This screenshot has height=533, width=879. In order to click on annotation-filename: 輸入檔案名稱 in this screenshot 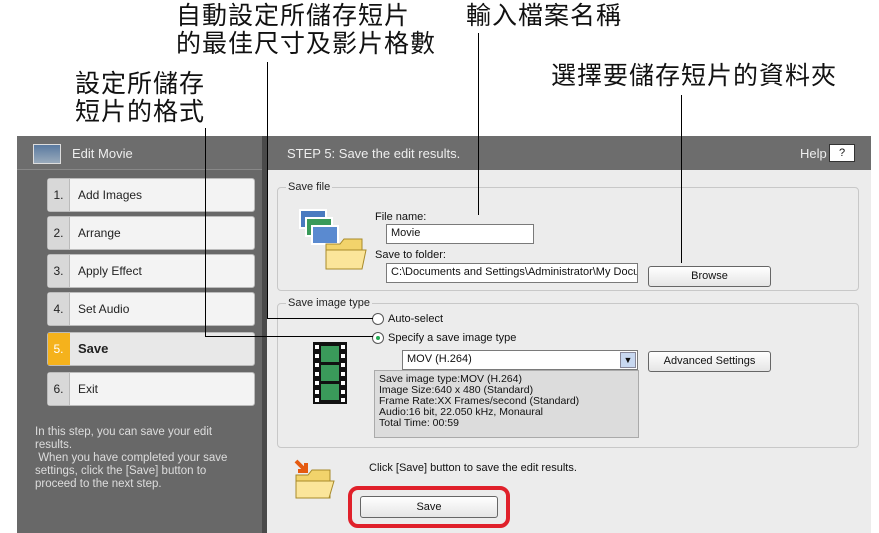, I will do `click(544, 15)`.